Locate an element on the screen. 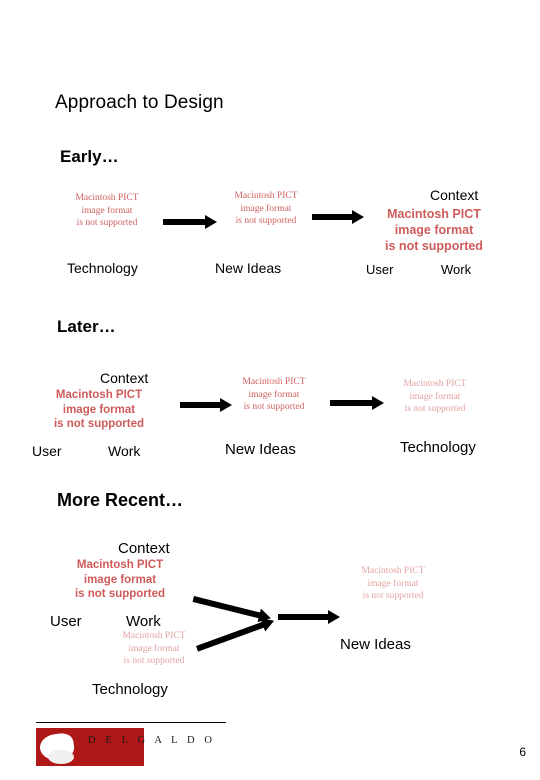 This screenshot has height=780, width=540. page-number: 6 is located at coordinates (522, 752).